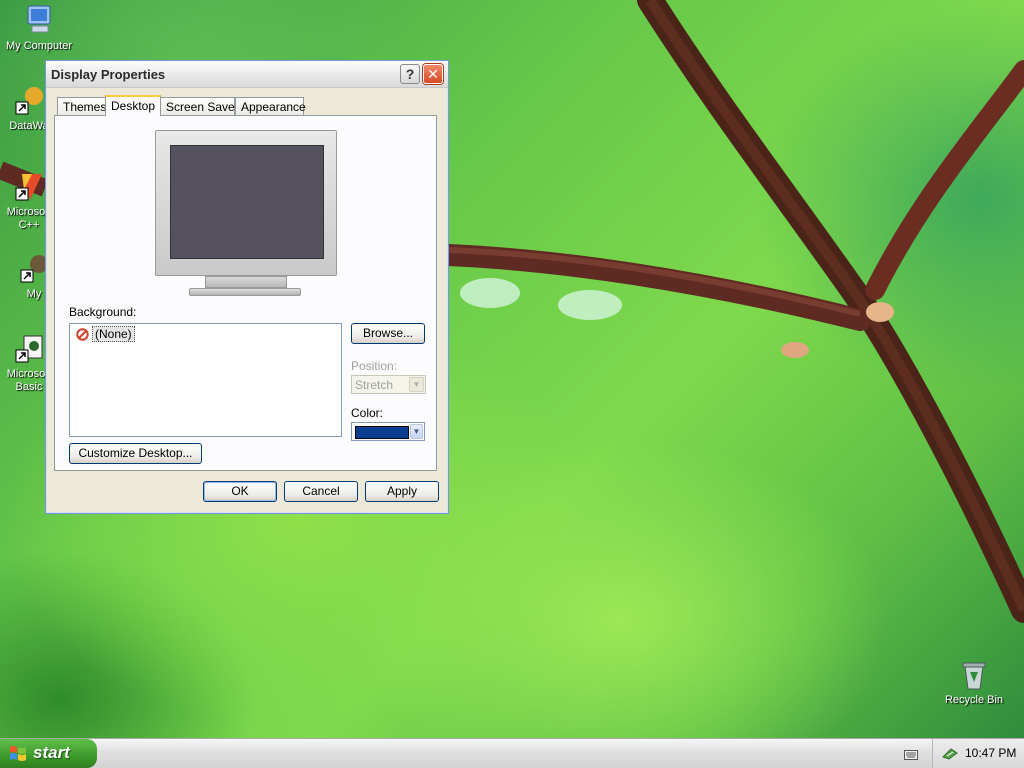  Describe the element at coordinates (321, 491) in the screenshot. I see `cancel-button: Cancel` at that location.